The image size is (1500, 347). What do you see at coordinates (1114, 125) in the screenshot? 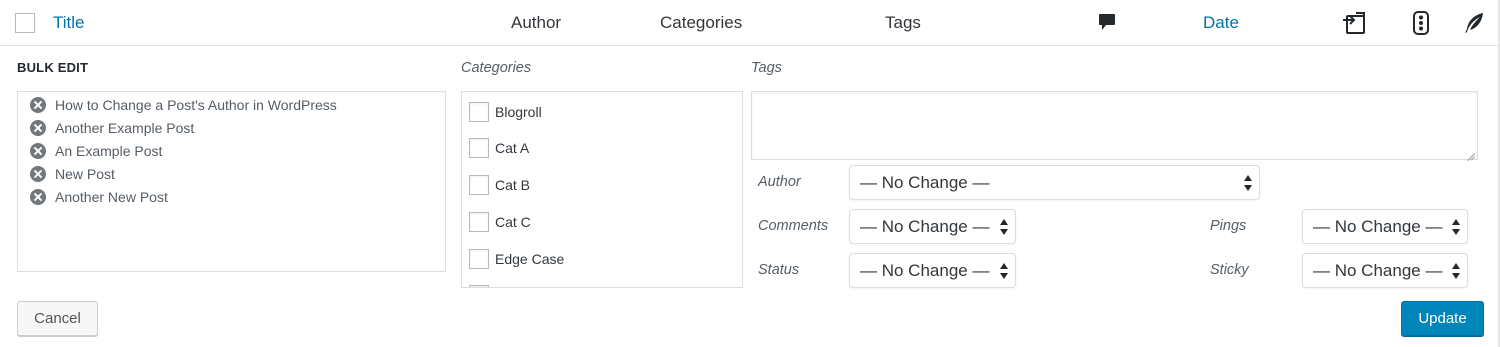
I see `tags-textarea` at bounding box center [1114, 125].